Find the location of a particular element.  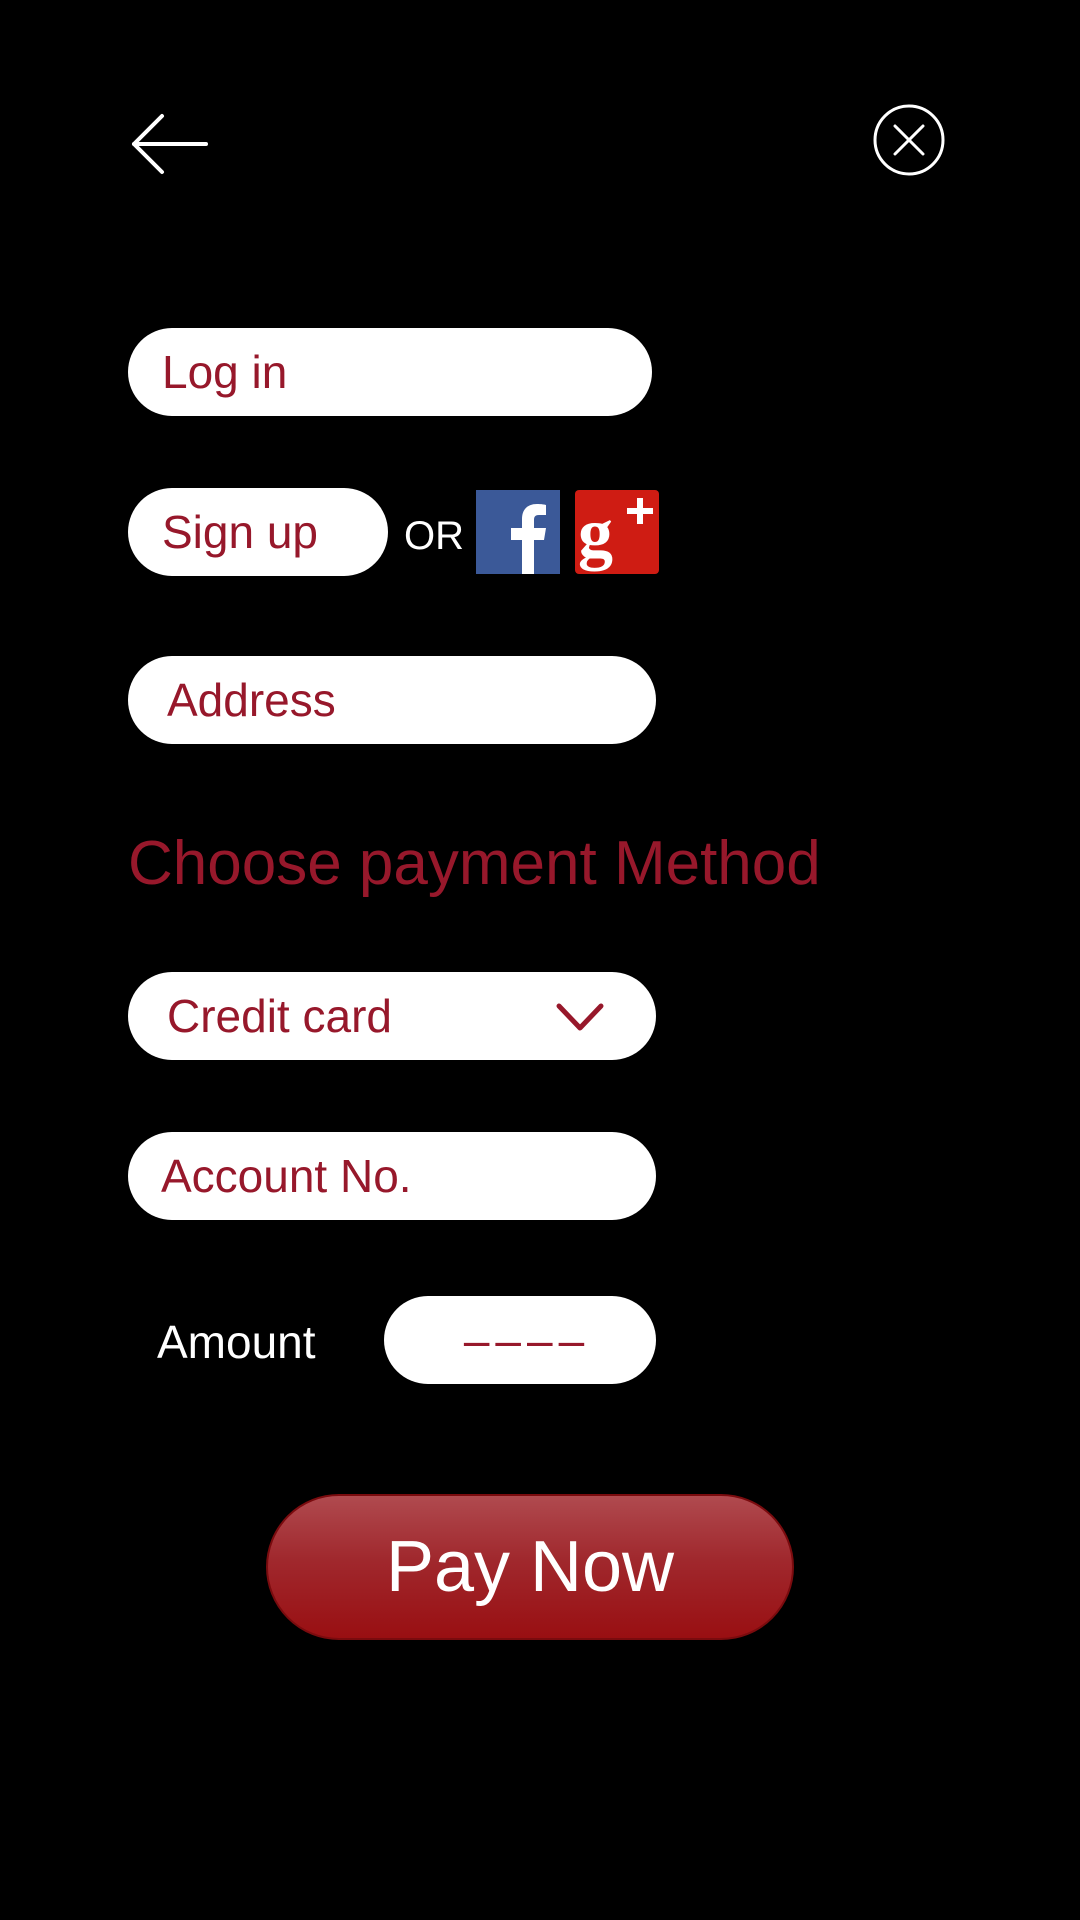

pay-now-button: Pay Now is located at coordinates (530, 1567).